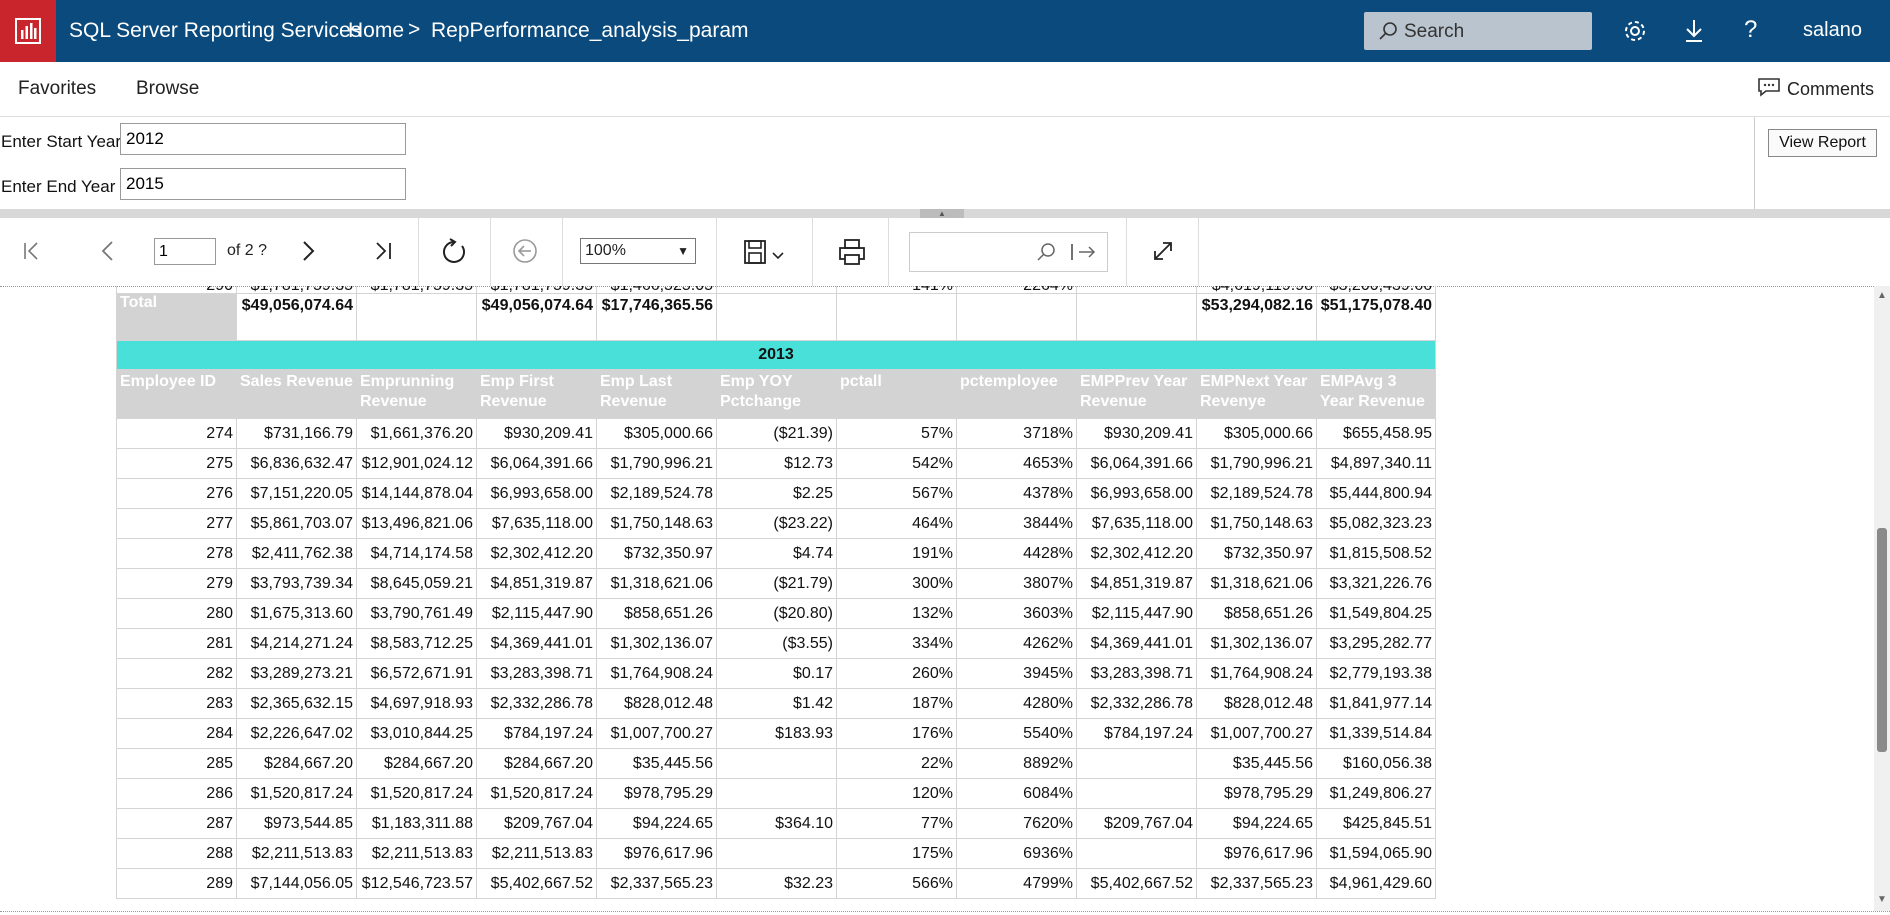 Image resolution: width=1890 pixels, height=915 pixels. I want to click on scroll-up-icon: ▲, so click(1882, 295).